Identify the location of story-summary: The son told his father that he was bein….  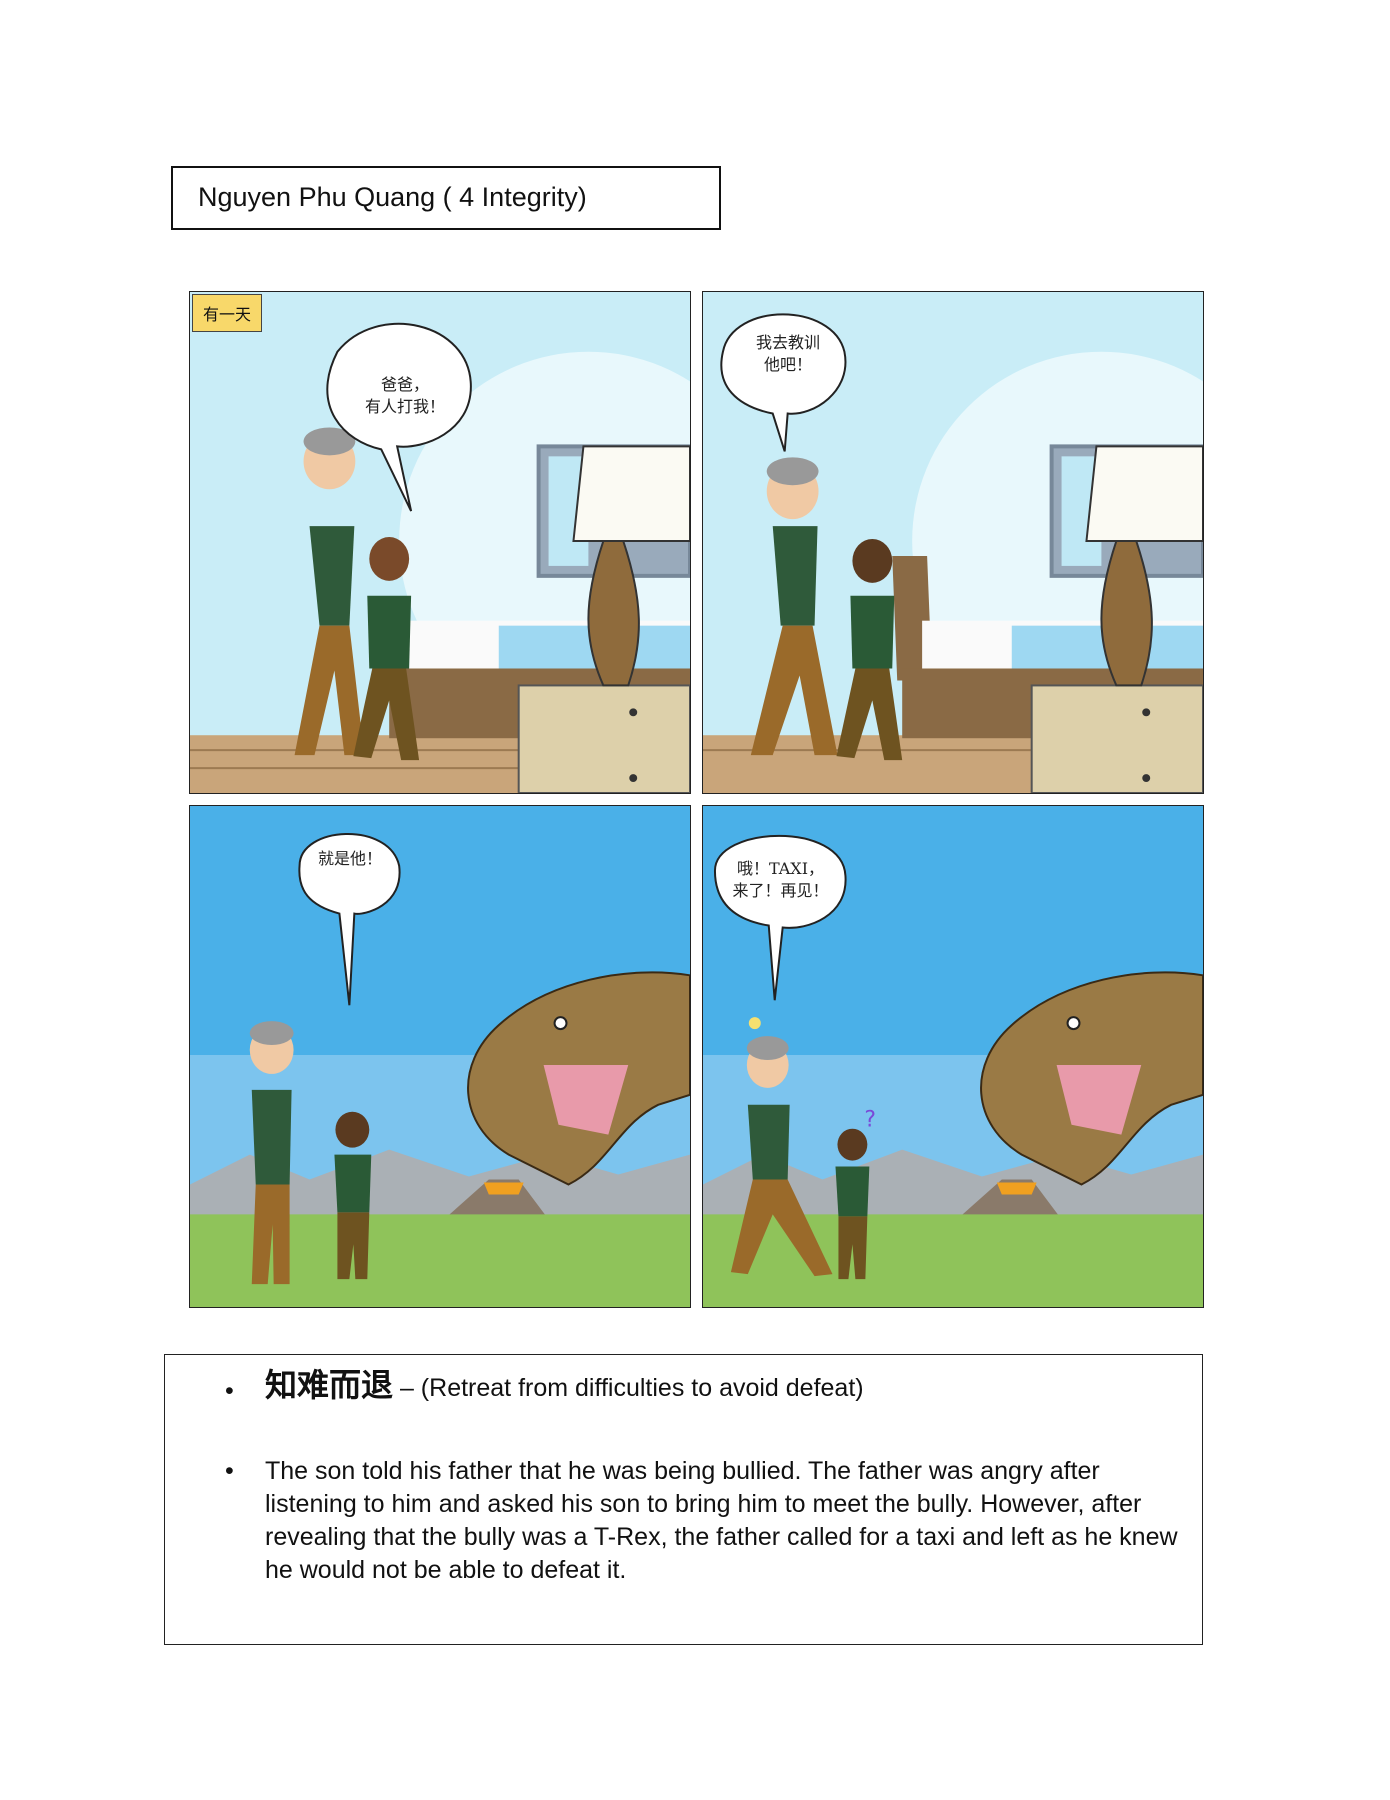
(721, 1520).